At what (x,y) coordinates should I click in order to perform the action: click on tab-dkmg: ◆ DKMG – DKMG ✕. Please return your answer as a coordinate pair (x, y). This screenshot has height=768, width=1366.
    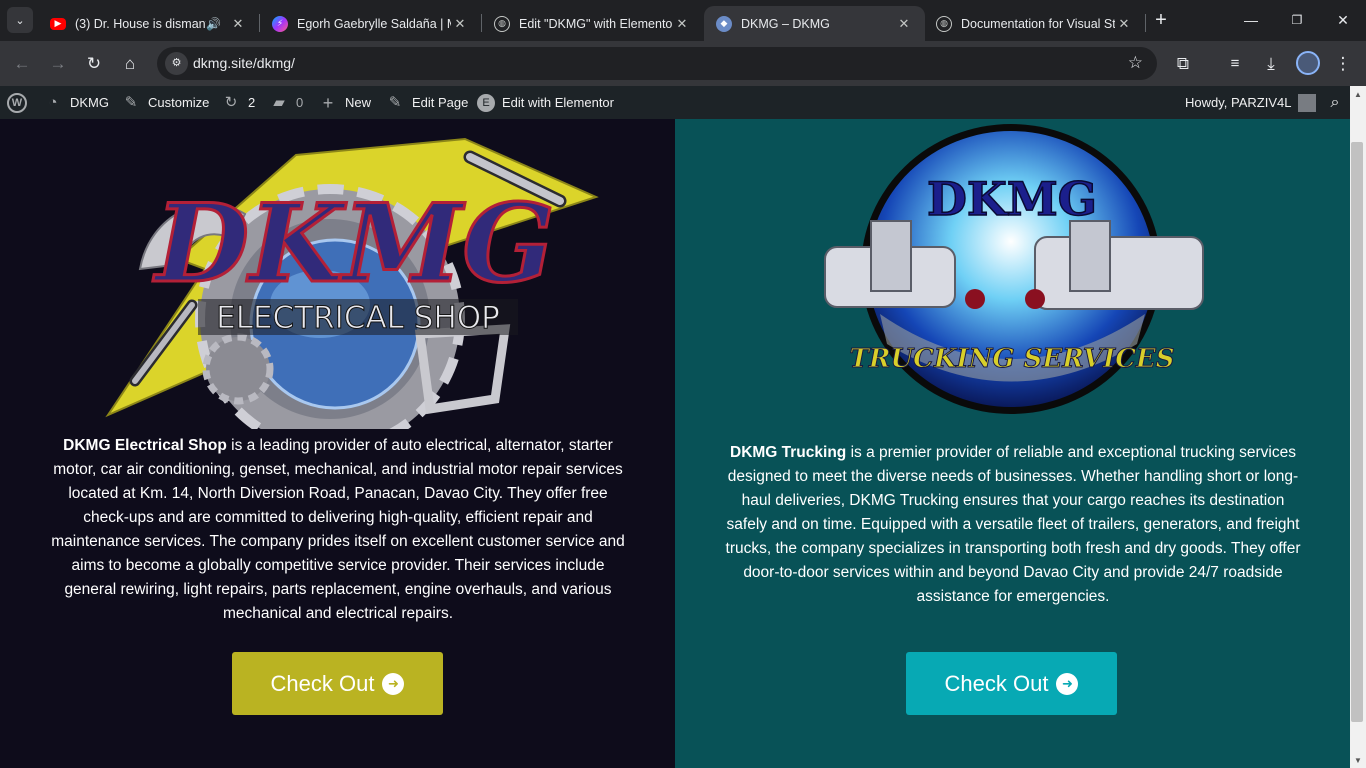
    Looking at the image, I should click on (814, 23).